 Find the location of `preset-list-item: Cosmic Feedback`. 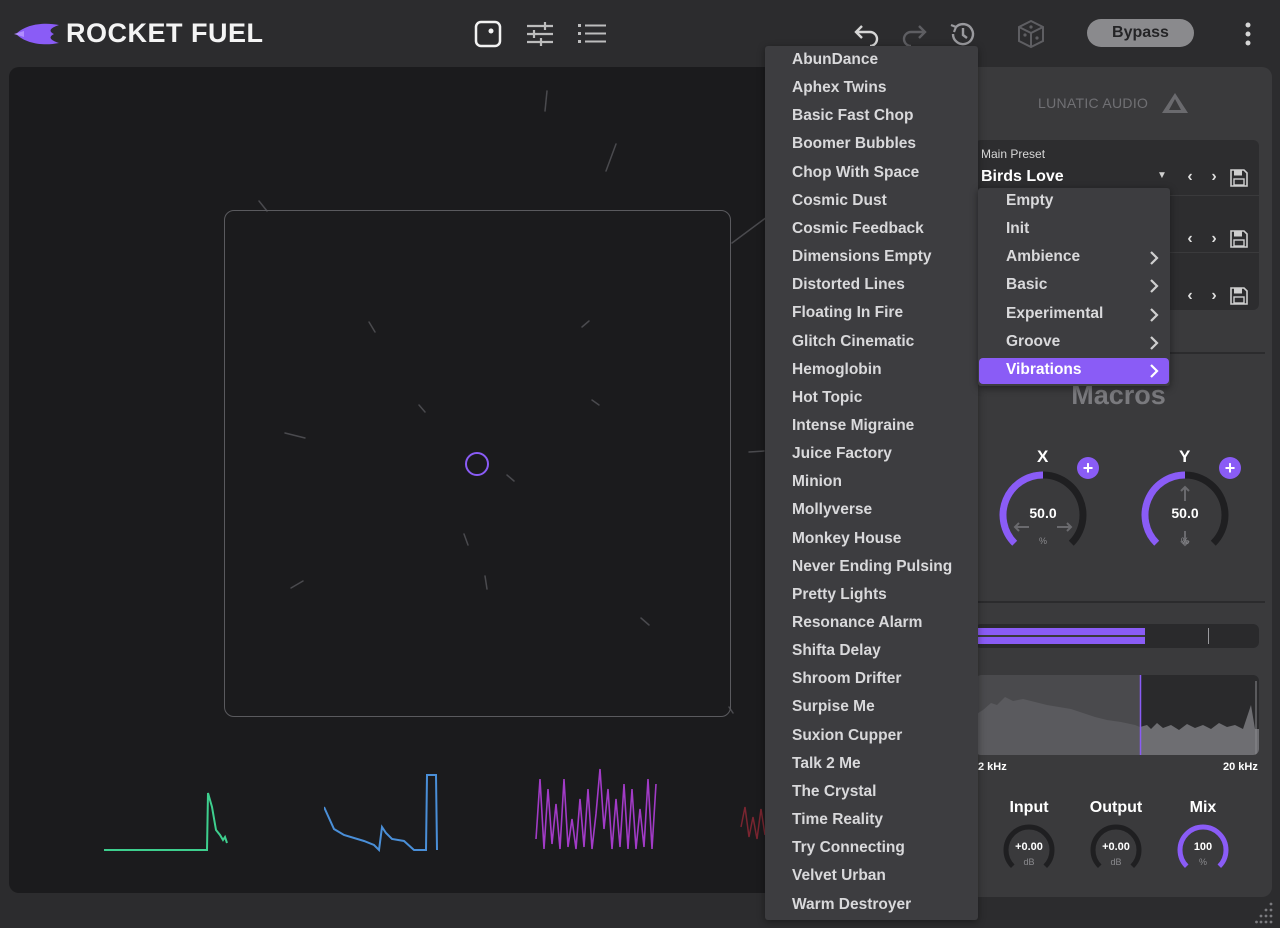

preset-list-item: Cosmic Feedback is located at coordinates (858, 232).